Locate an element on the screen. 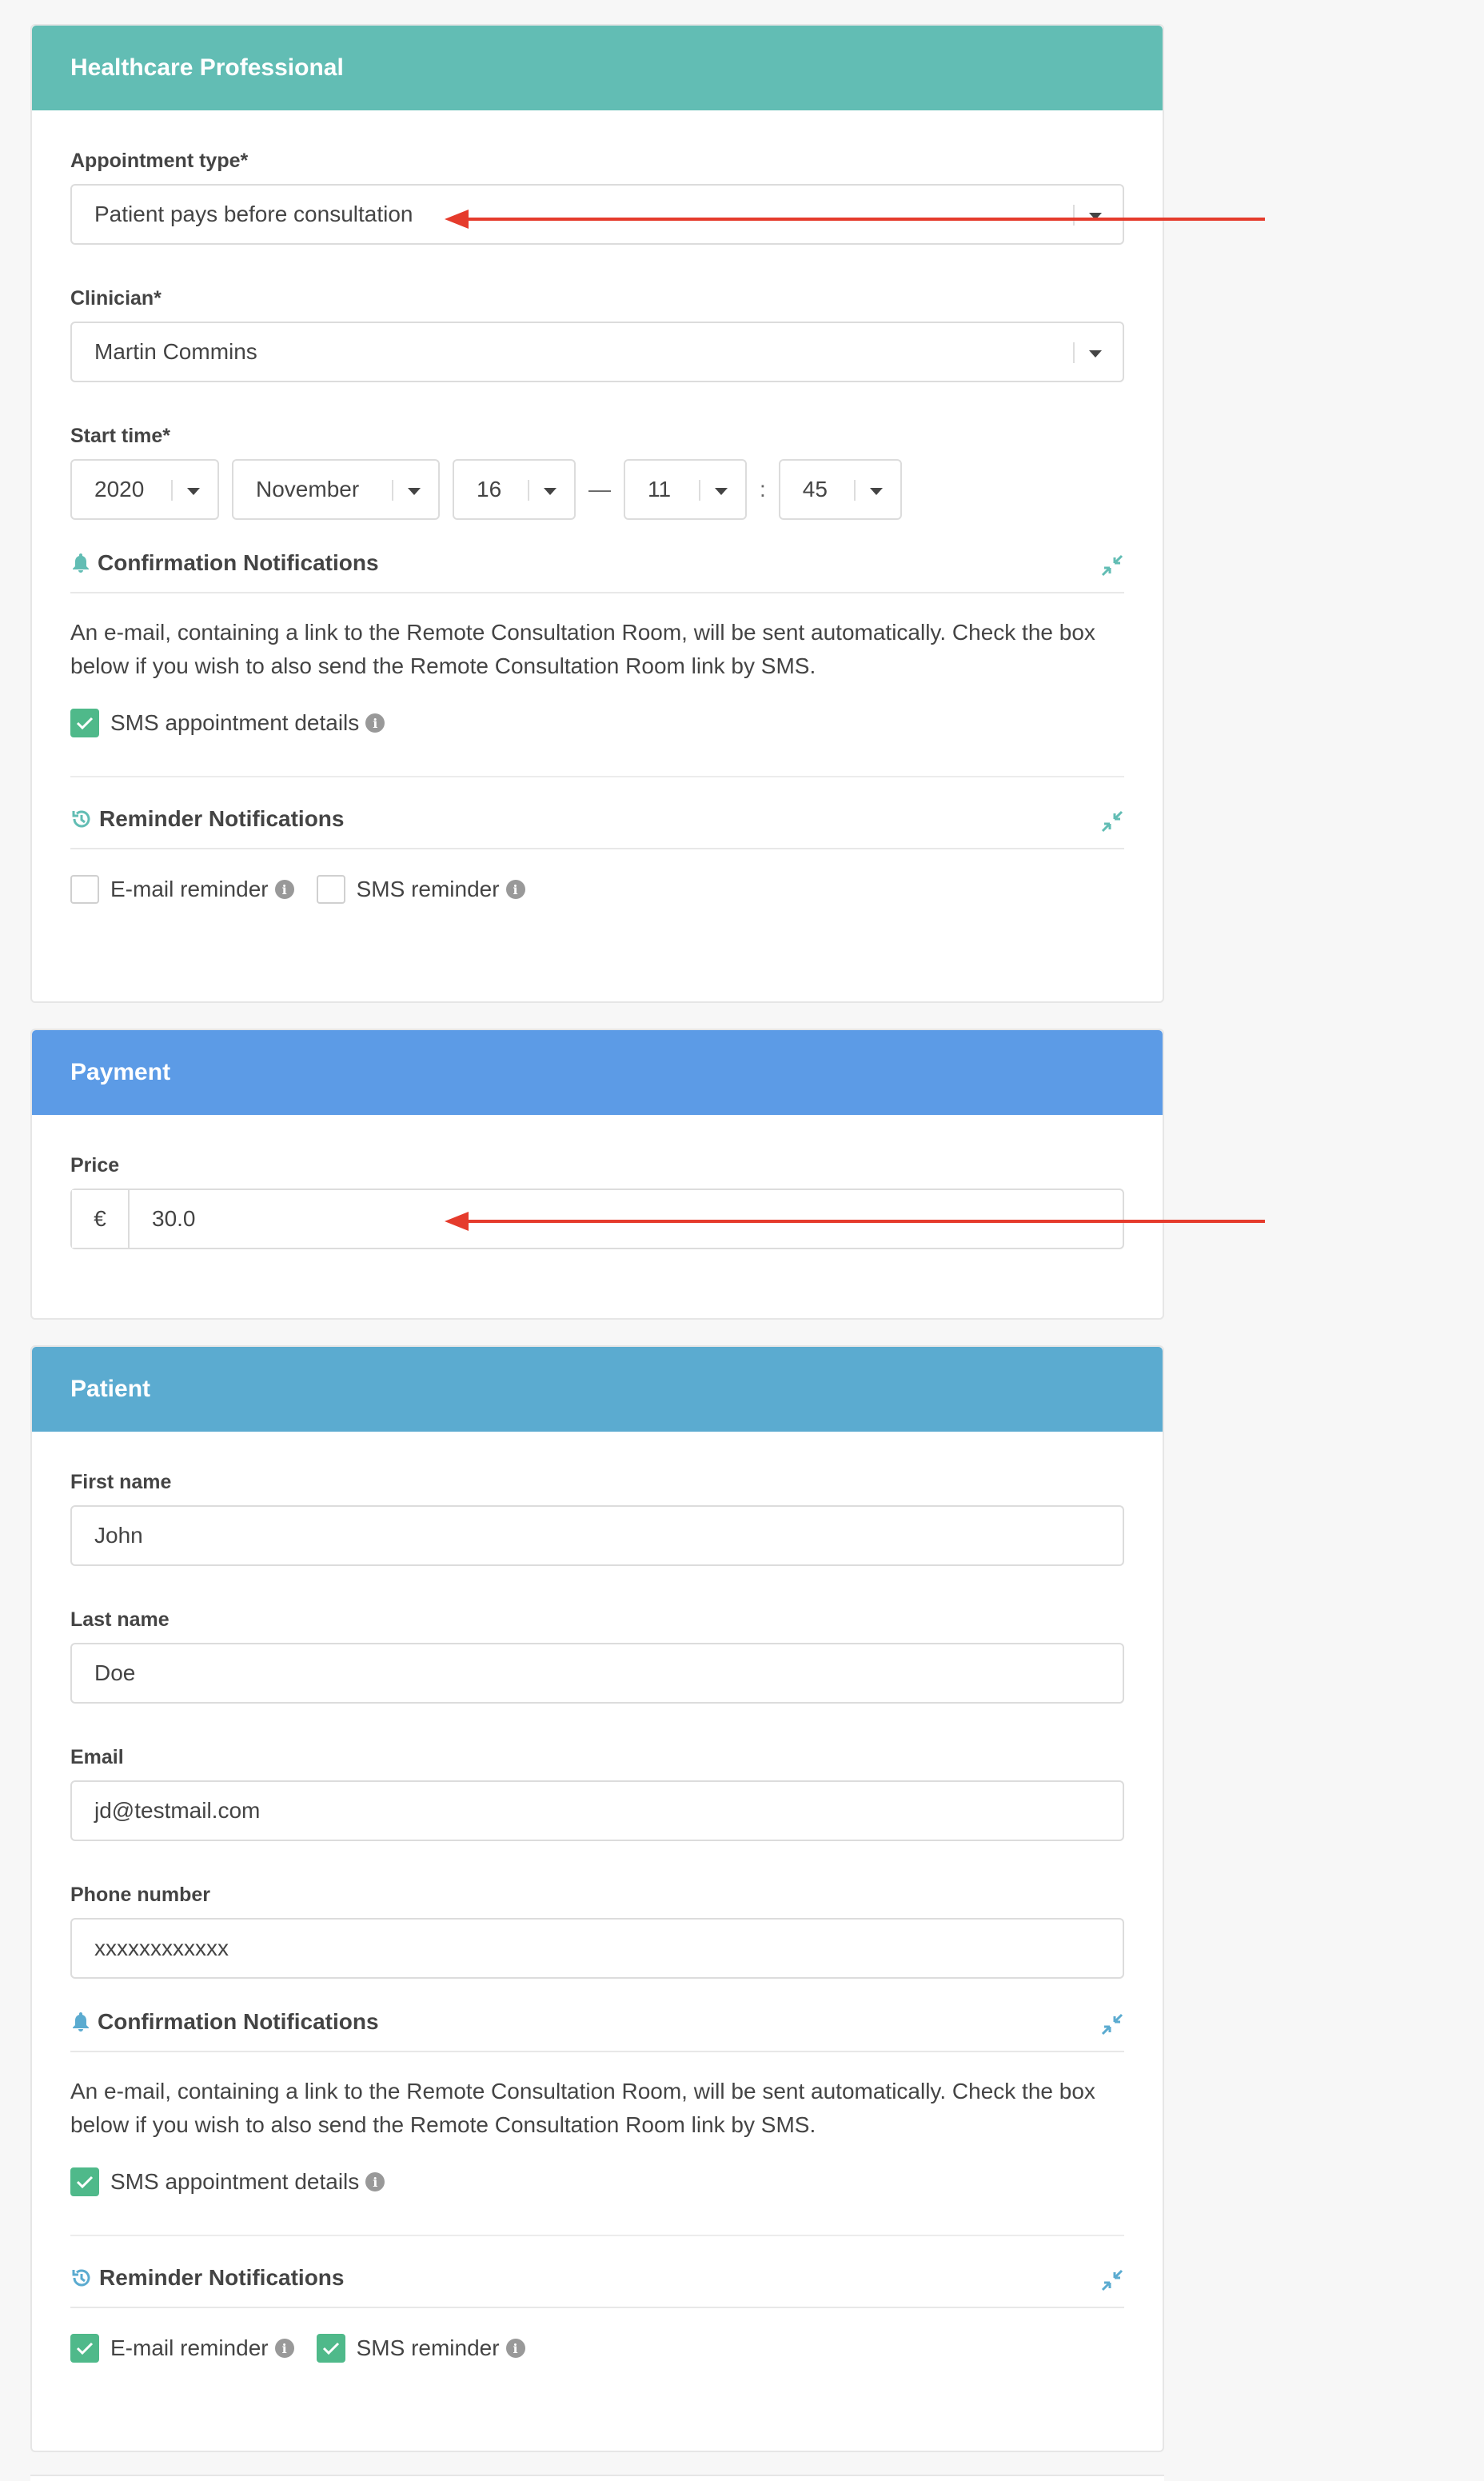 This screenshot has height=2481, width=1484. patient-sms-details-label: SMS appointment details is located at coordinates (235, 2182).